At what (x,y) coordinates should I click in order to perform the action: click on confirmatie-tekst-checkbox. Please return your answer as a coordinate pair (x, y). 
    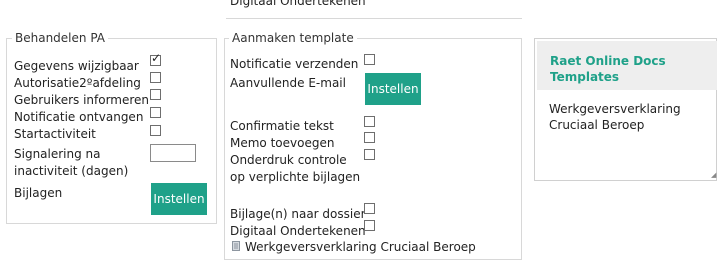
    Looking at the image, I should click on (369, 121).